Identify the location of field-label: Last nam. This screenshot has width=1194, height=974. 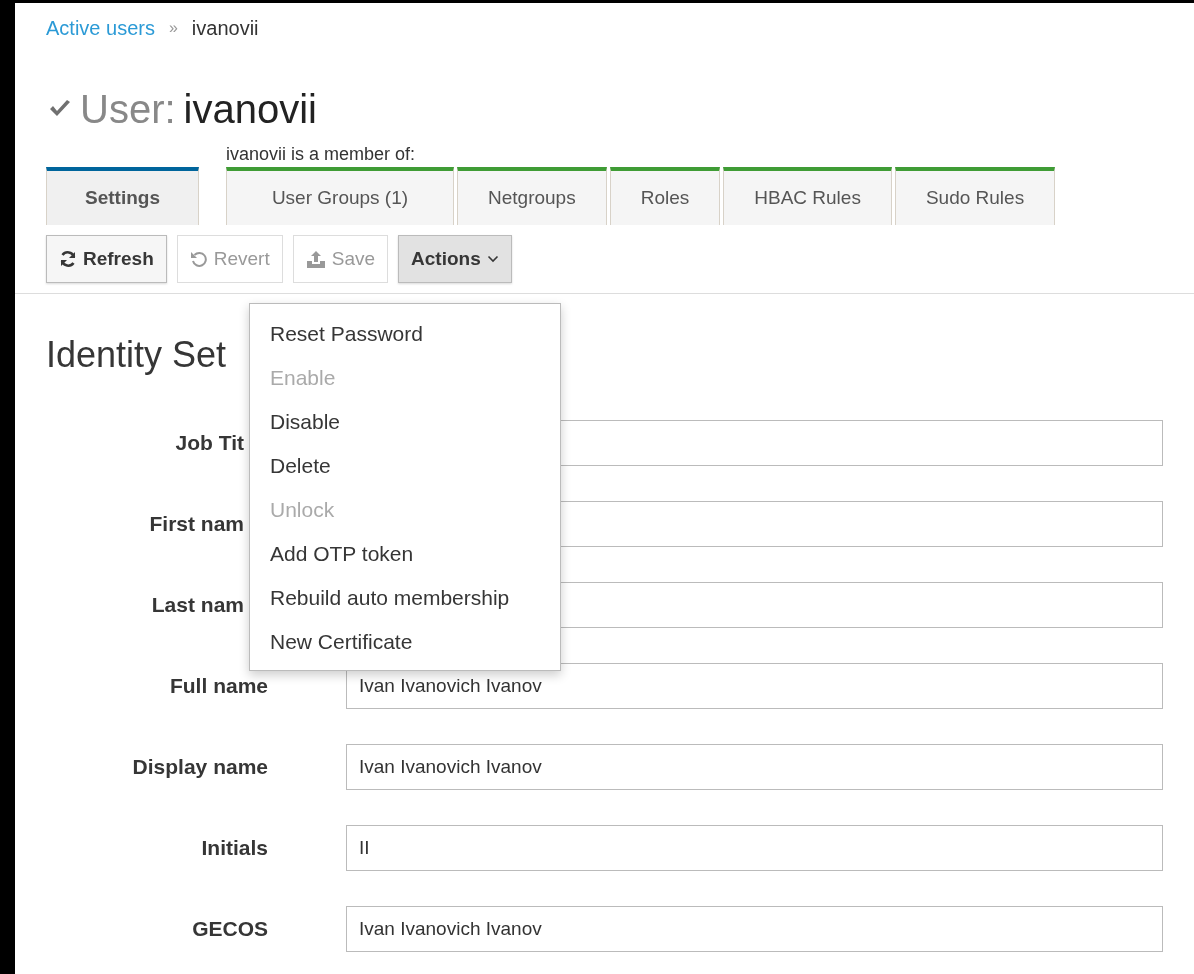
(197, 605).